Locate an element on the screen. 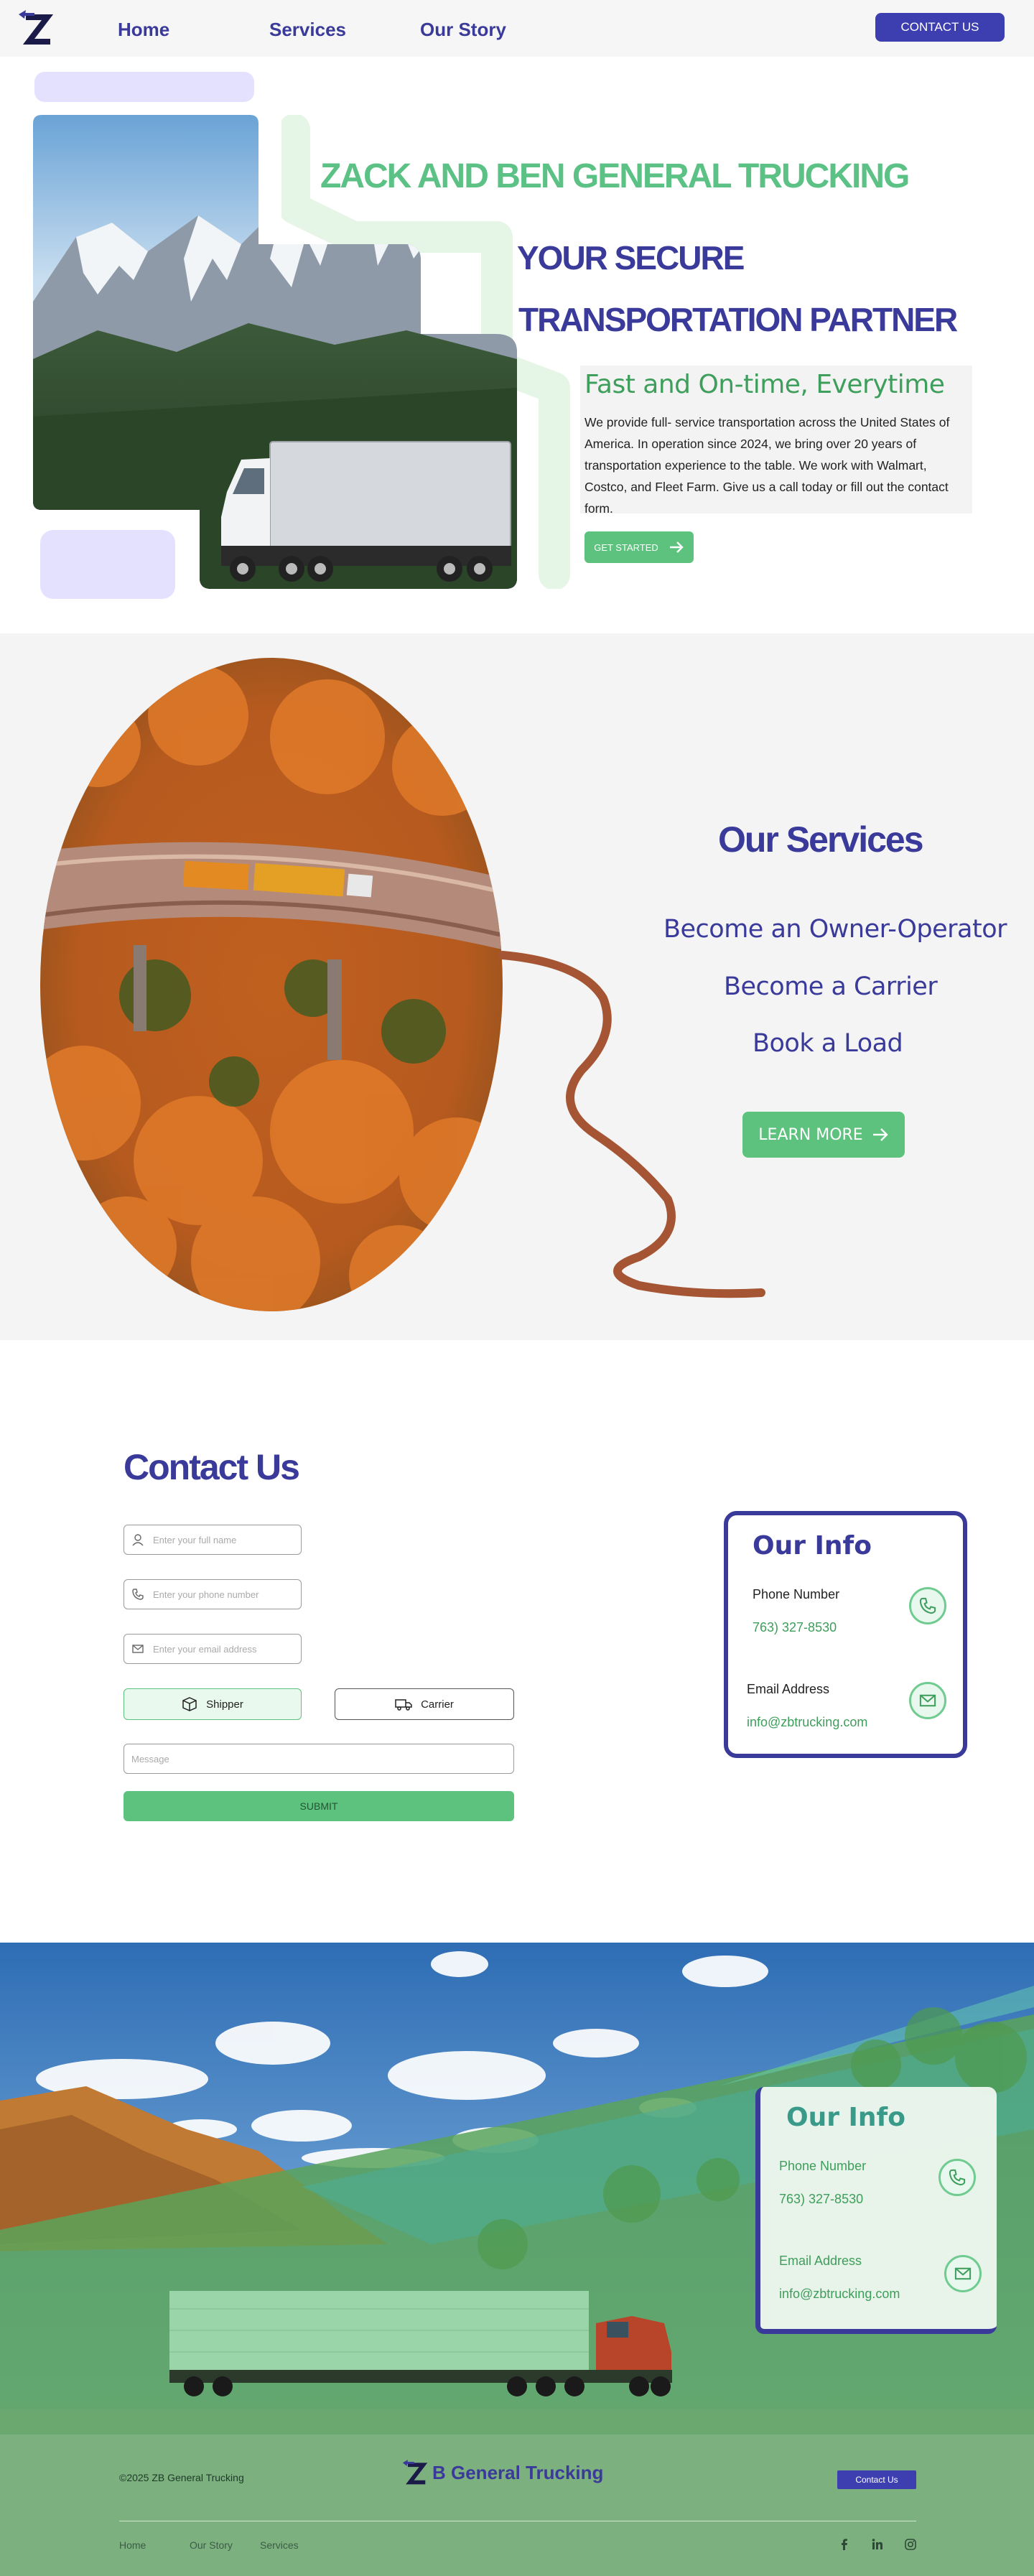 The width and height of the screenshot is (1034, 2576). top-navigation: Home Services Our Story CONTACT US is located at coordinates (517, 28).